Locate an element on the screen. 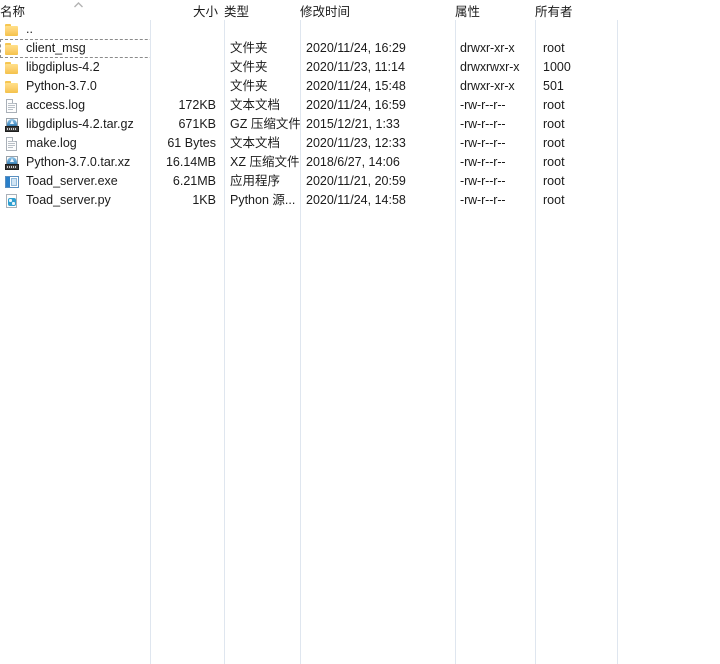  file-owner-cell: 501 is located at coordinates (553, 86).